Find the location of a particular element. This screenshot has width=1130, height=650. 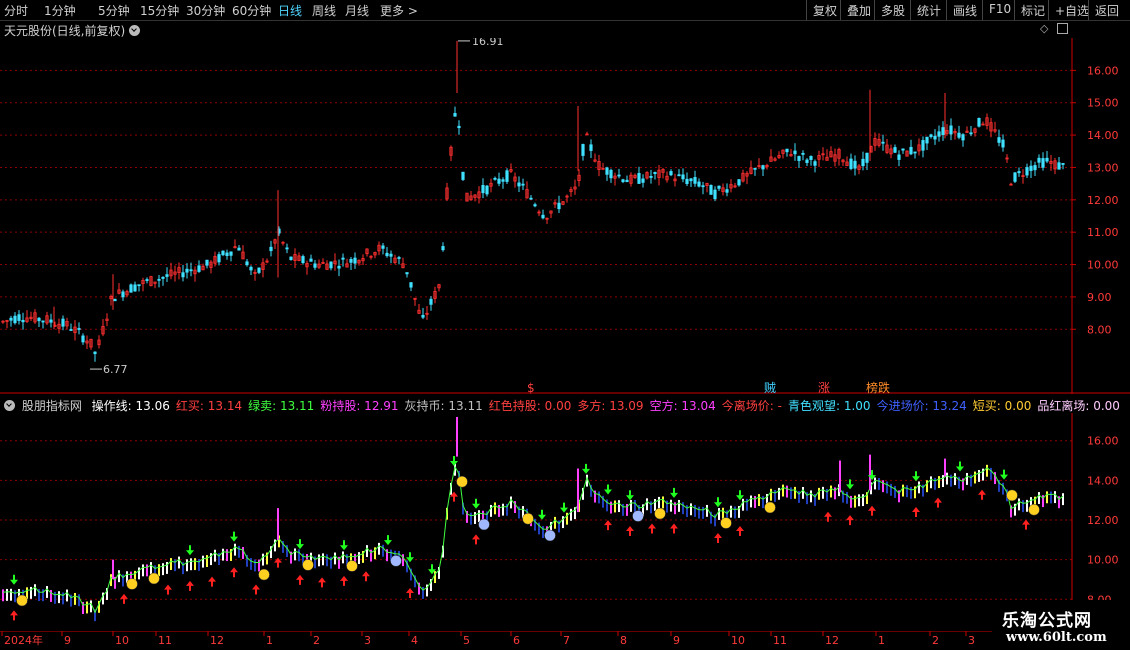

period-tab-15min: 15分钟 is located at coordinates (159, 10).